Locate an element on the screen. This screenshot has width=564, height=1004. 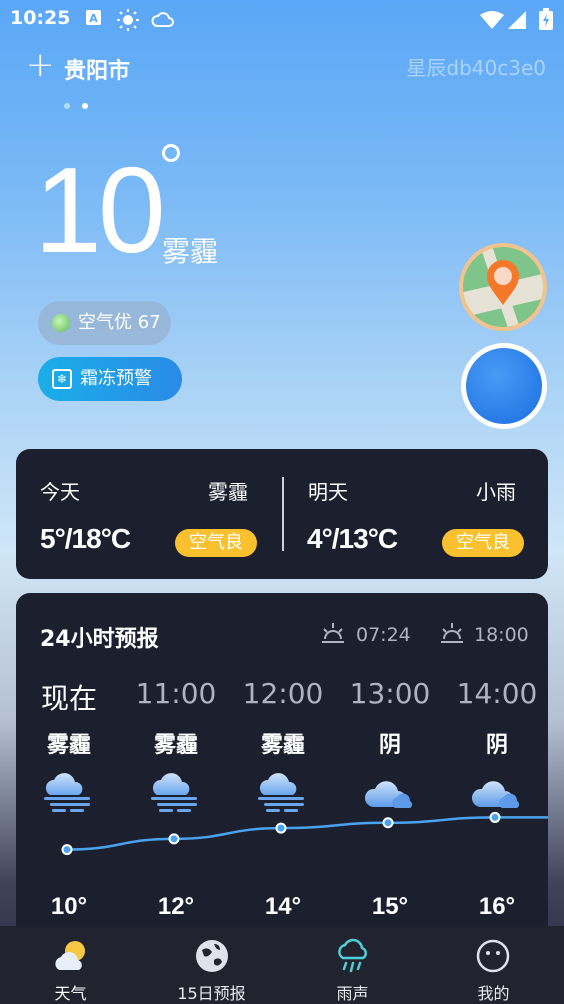
svg-text: A is located at coordinates (93, 18).